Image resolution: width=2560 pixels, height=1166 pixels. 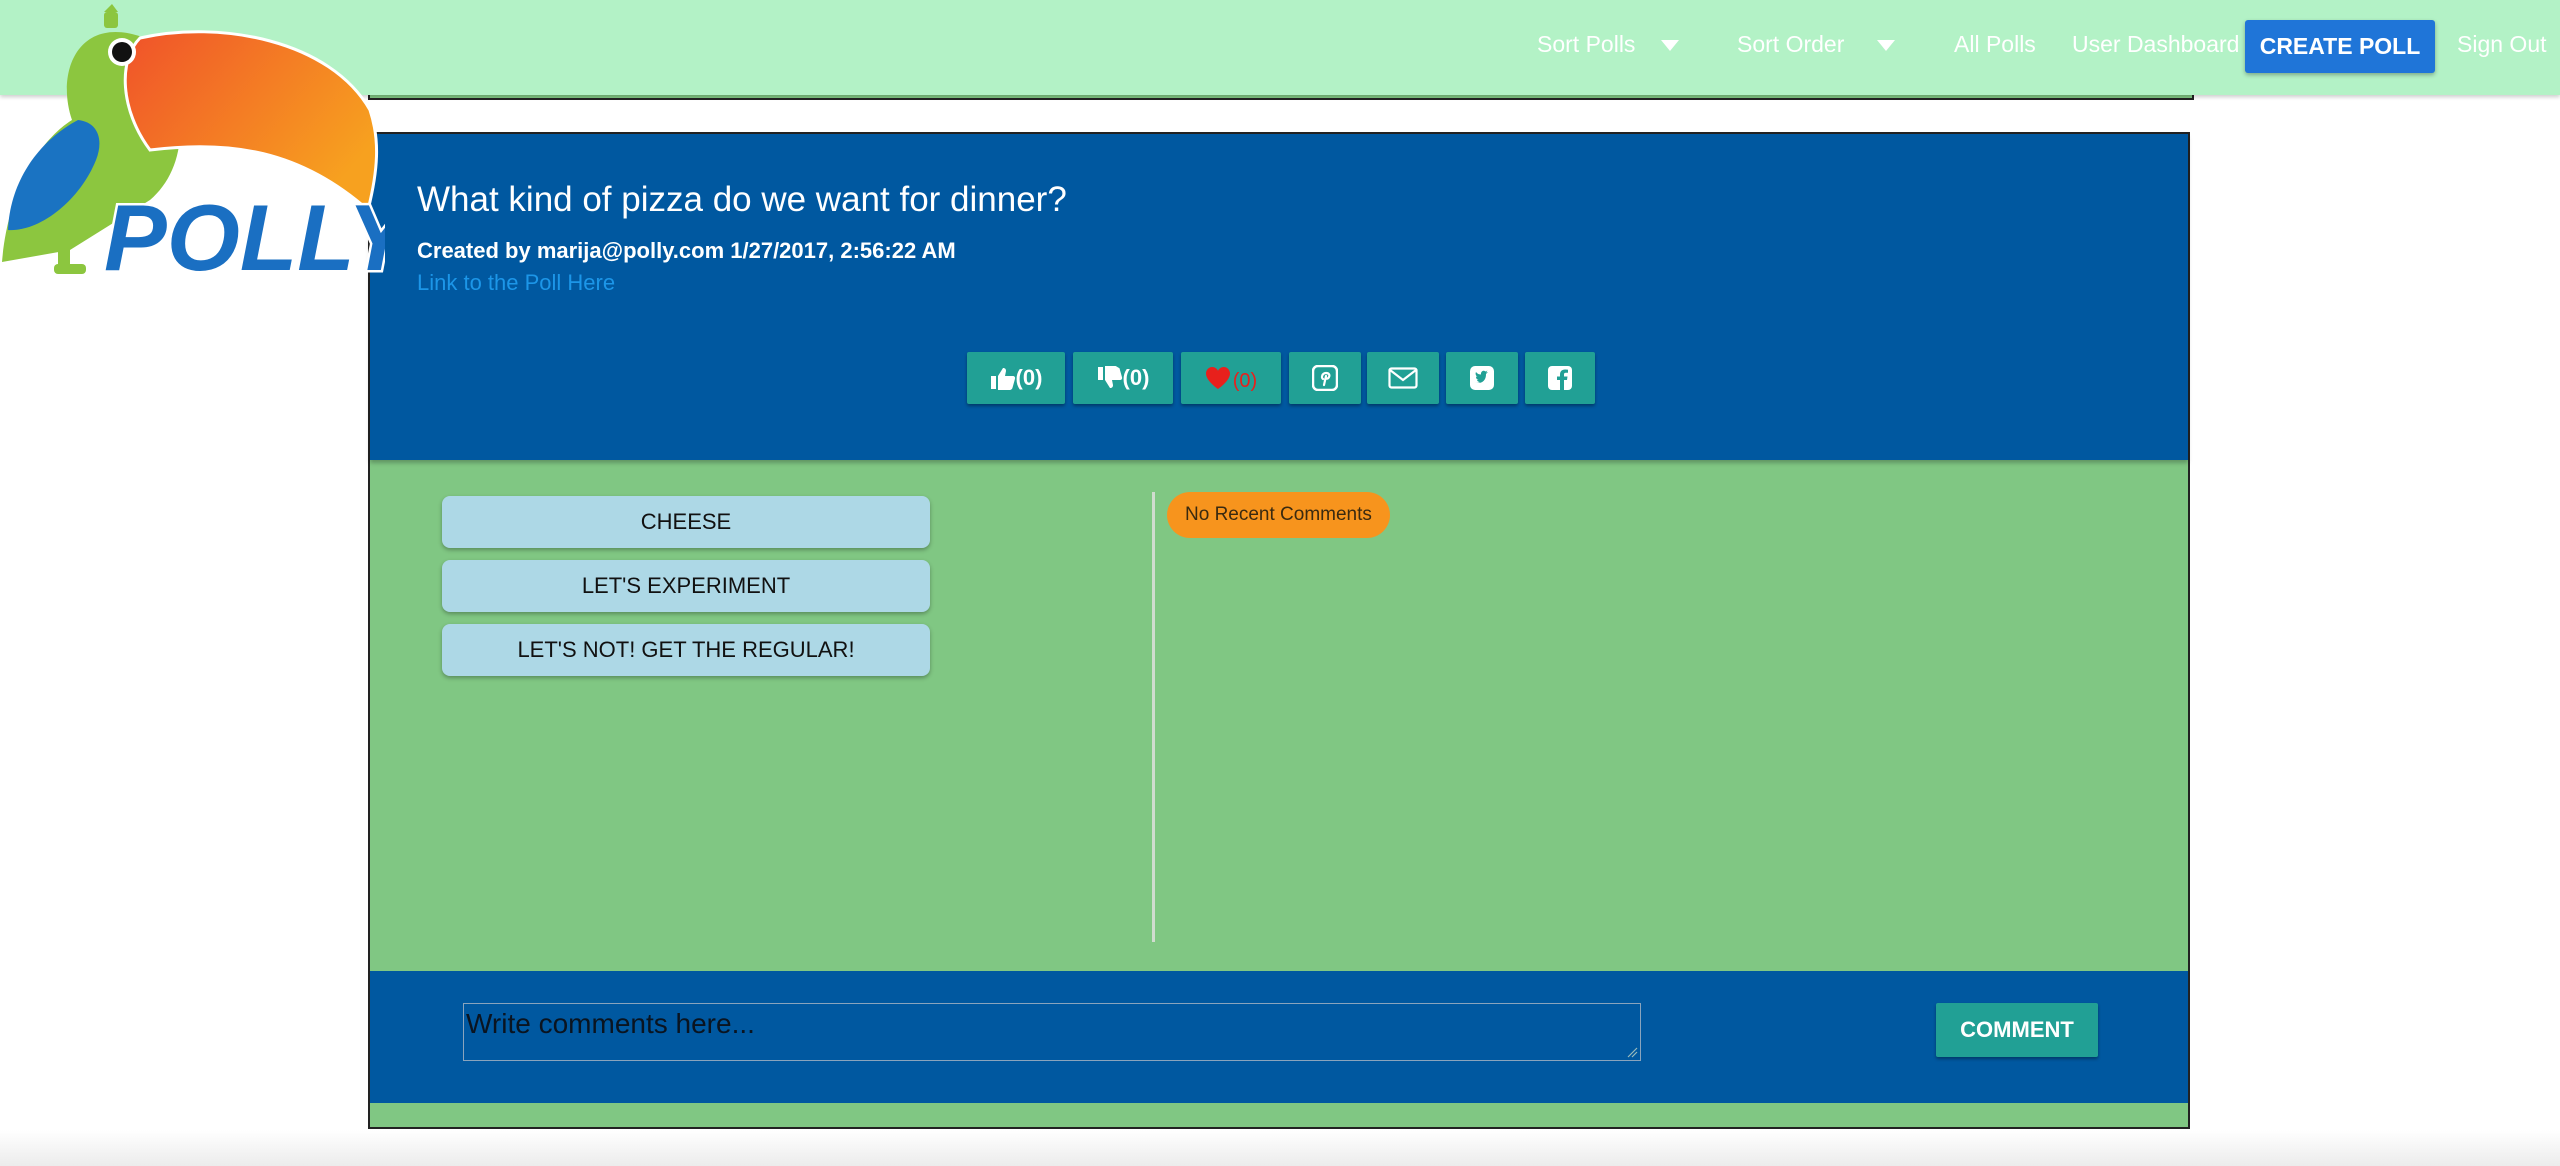 What do you see at coordinates (1632, 1052) in the screenshot?
I see `resize-grip-icon` at bounding box center [1632, 1052].